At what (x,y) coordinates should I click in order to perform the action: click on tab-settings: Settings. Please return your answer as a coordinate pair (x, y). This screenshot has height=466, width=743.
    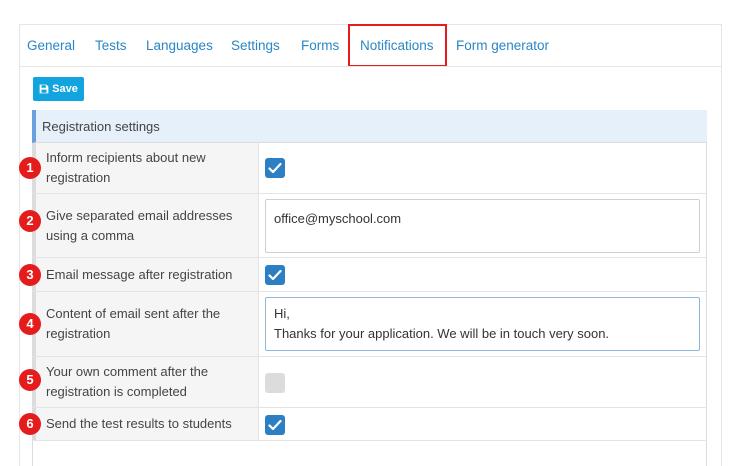
    Looking at the image, I should click on (255, 45).